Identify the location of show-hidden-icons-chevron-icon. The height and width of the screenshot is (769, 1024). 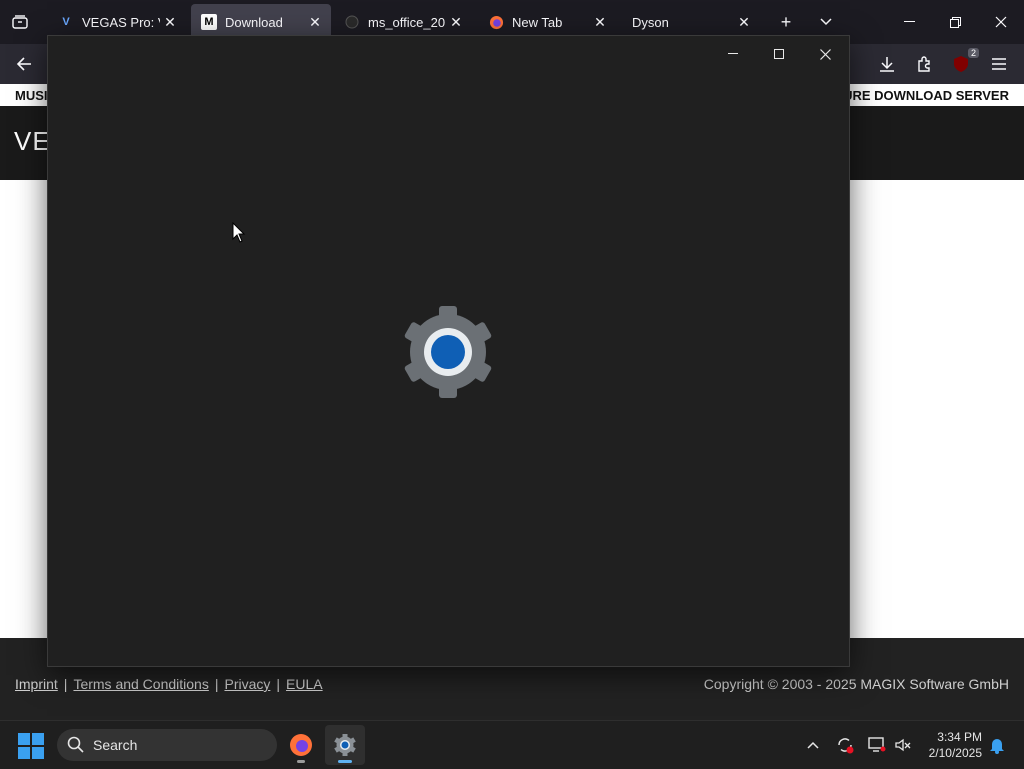
(813, 745).